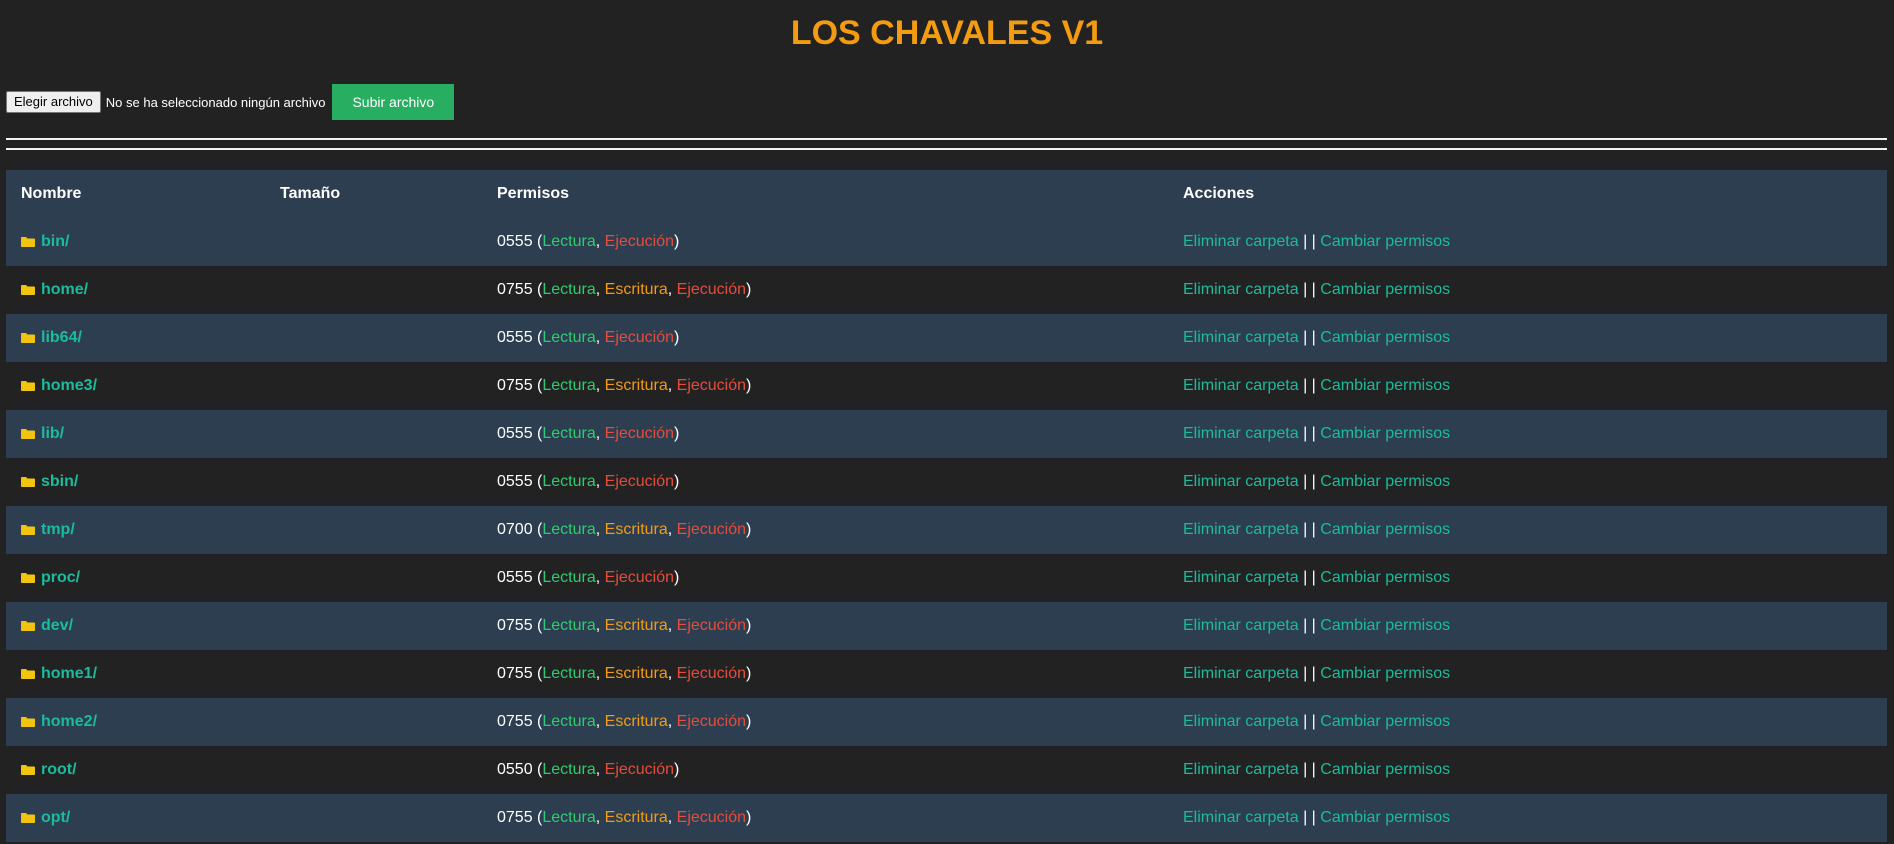 The image size is (1894, 844). What do you see at coordinates (60, 577) in the screenshot?
I see `folder-link: proc/` at bounding box center [60, 577].